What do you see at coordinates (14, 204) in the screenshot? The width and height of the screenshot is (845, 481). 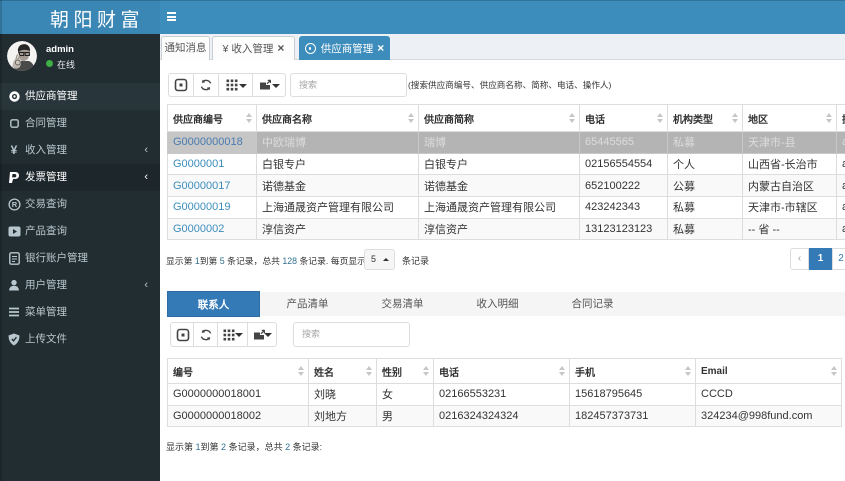 I see `svg-text: R` at bounding box center [14, 204].